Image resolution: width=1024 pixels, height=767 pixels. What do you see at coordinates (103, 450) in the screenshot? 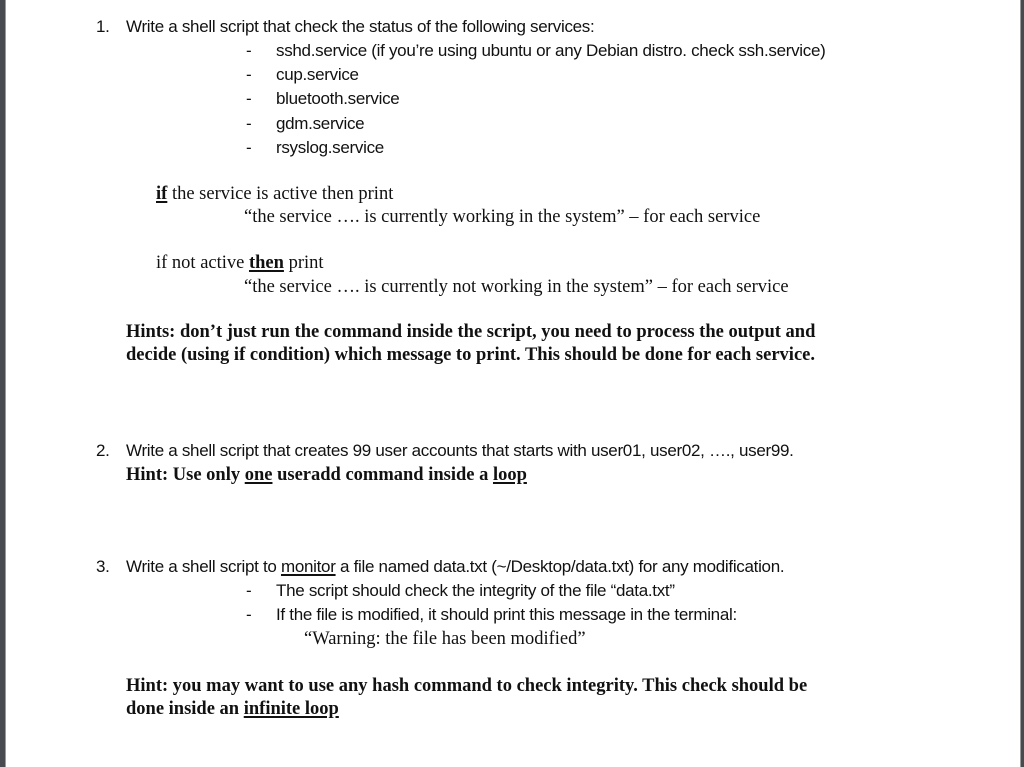
I see `question-number: 2.` at bounding box center [103, 450].